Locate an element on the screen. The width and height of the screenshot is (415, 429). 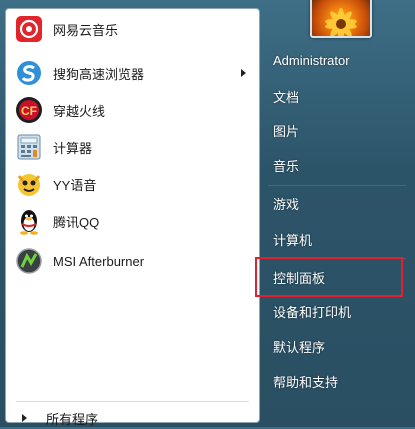
places-item-computer: 计算机 is located at coordinates (338, 239).